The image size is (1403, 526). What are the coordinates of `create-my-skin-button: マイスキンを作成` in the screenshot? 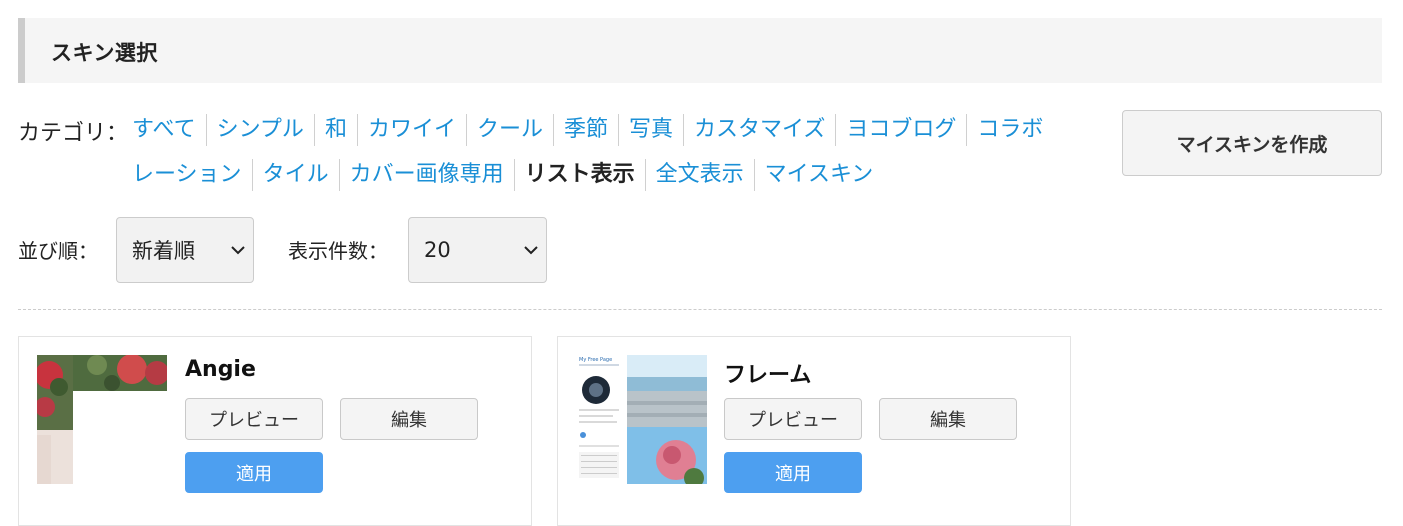 It's located at (1252, 143).